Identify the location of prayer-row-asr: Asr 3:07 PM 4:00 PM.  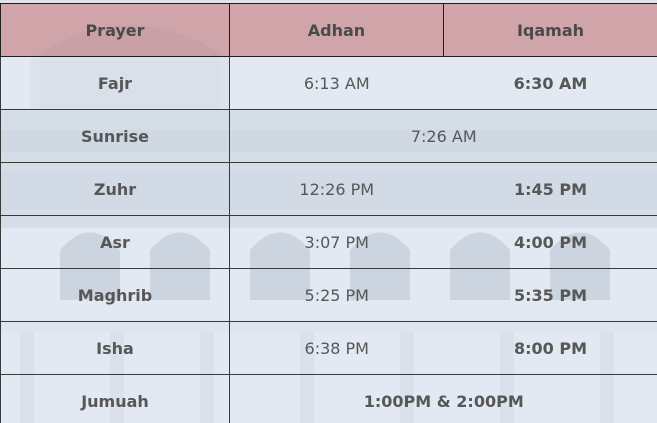
(328, 242).